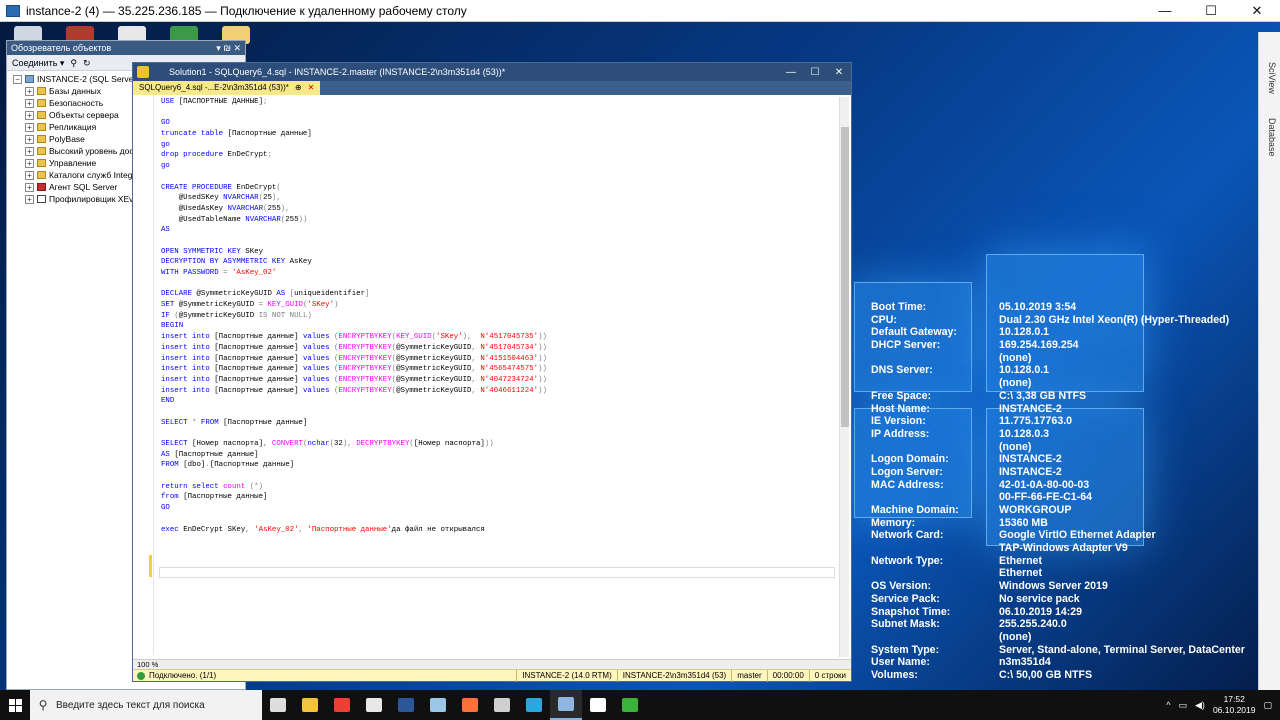  I want to click on code-token: 'SKey', so click(321, 305).